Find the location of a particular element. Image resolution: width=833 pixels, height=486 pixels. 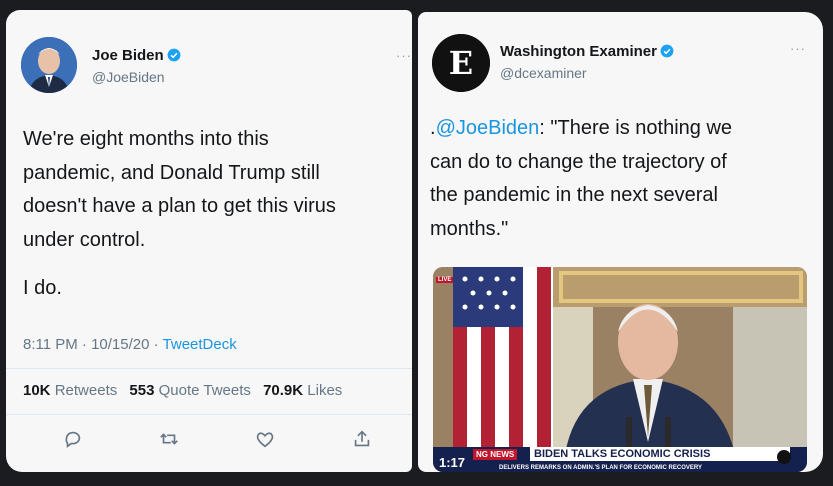

display-name-text: Joe Biden is located at coordinates (128, 55).